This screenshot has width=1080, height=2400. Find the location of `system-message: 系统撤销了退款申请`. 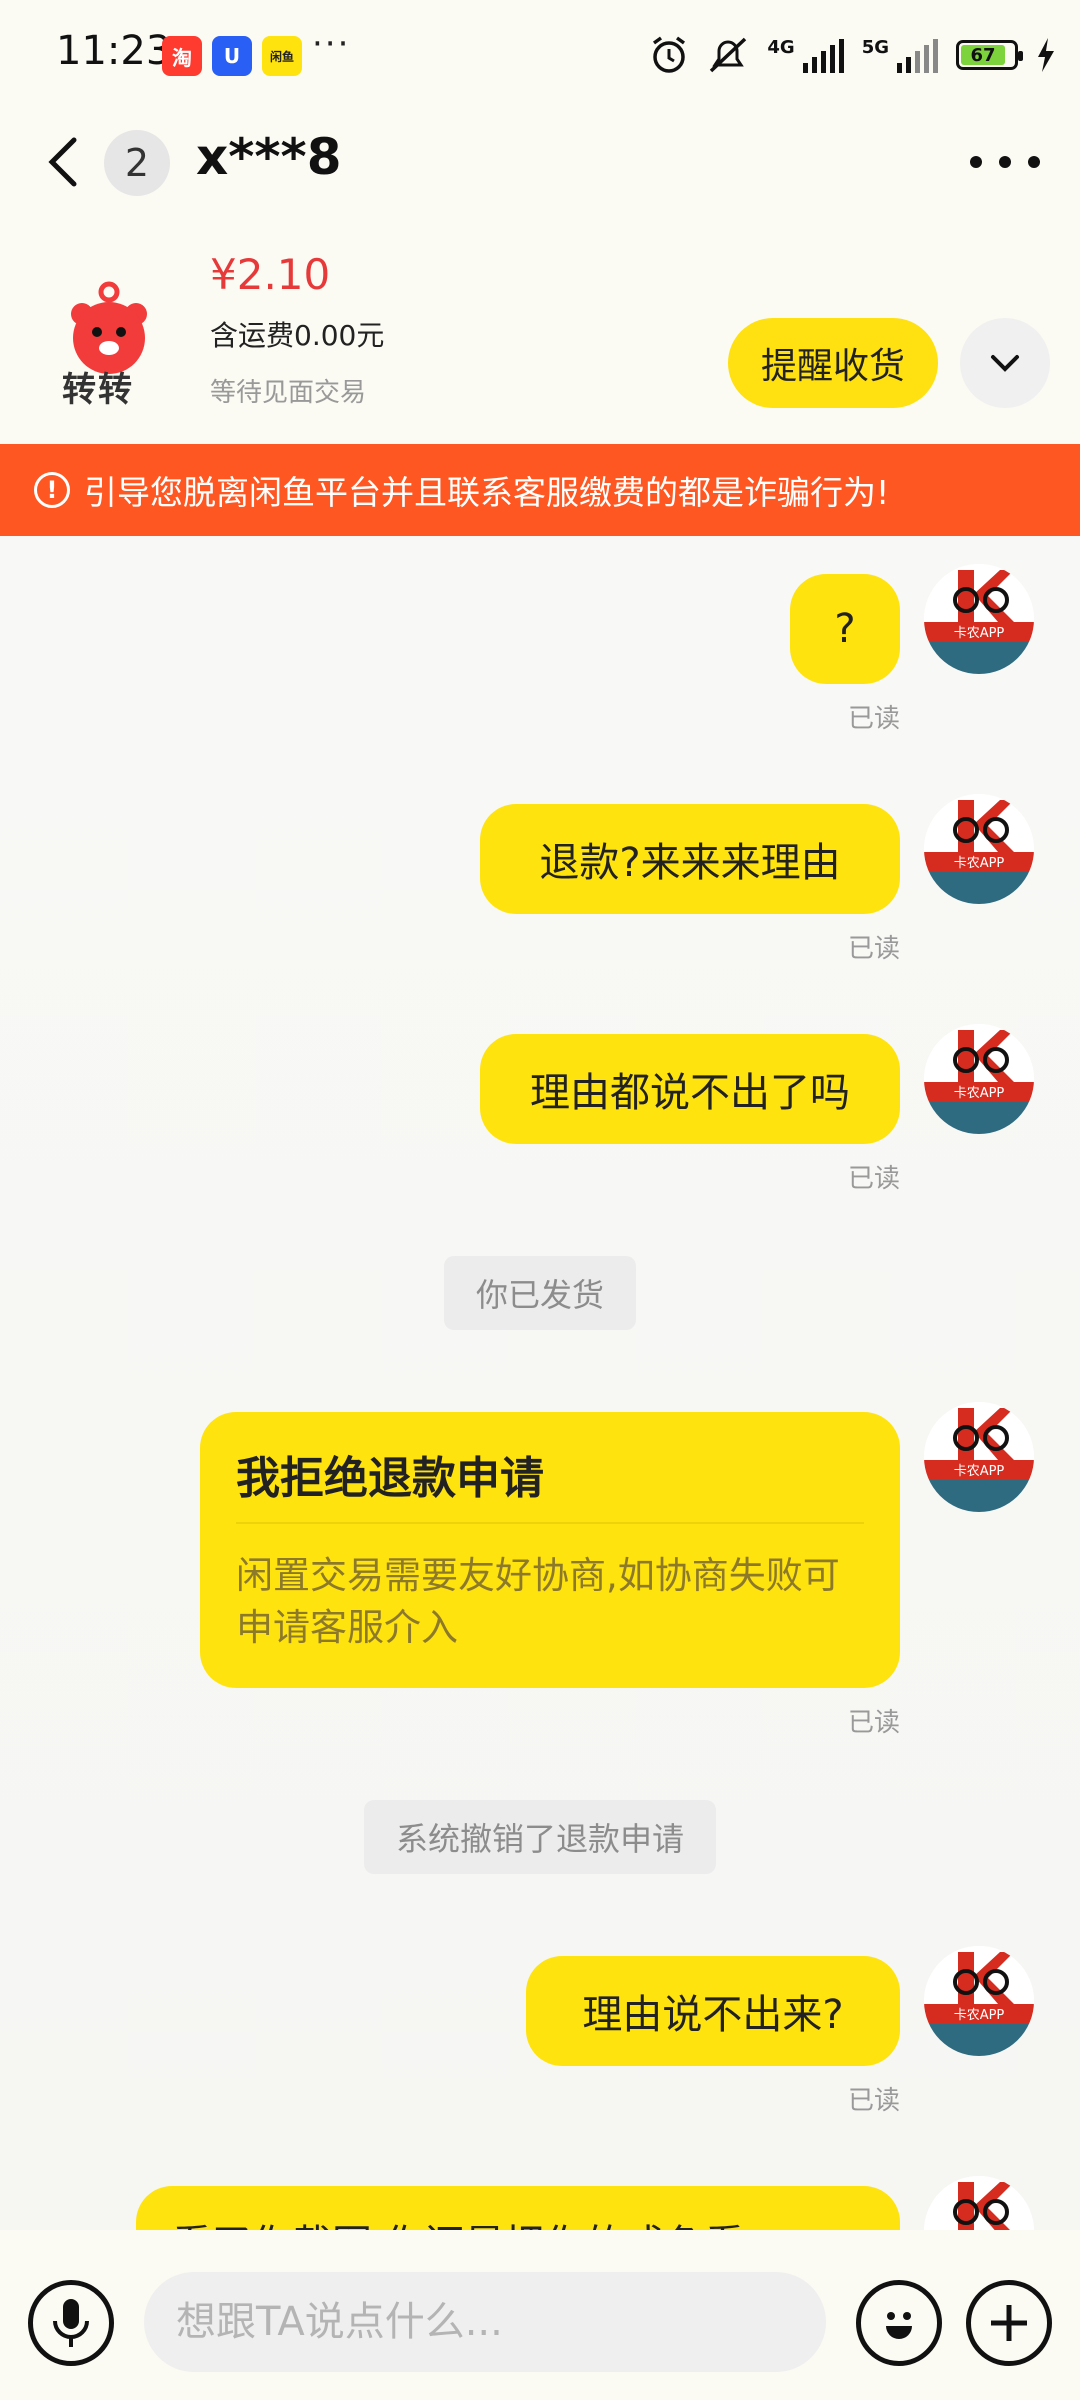

system-message: 系统撤销了退款申请 is located at coordinates (540, 1837).